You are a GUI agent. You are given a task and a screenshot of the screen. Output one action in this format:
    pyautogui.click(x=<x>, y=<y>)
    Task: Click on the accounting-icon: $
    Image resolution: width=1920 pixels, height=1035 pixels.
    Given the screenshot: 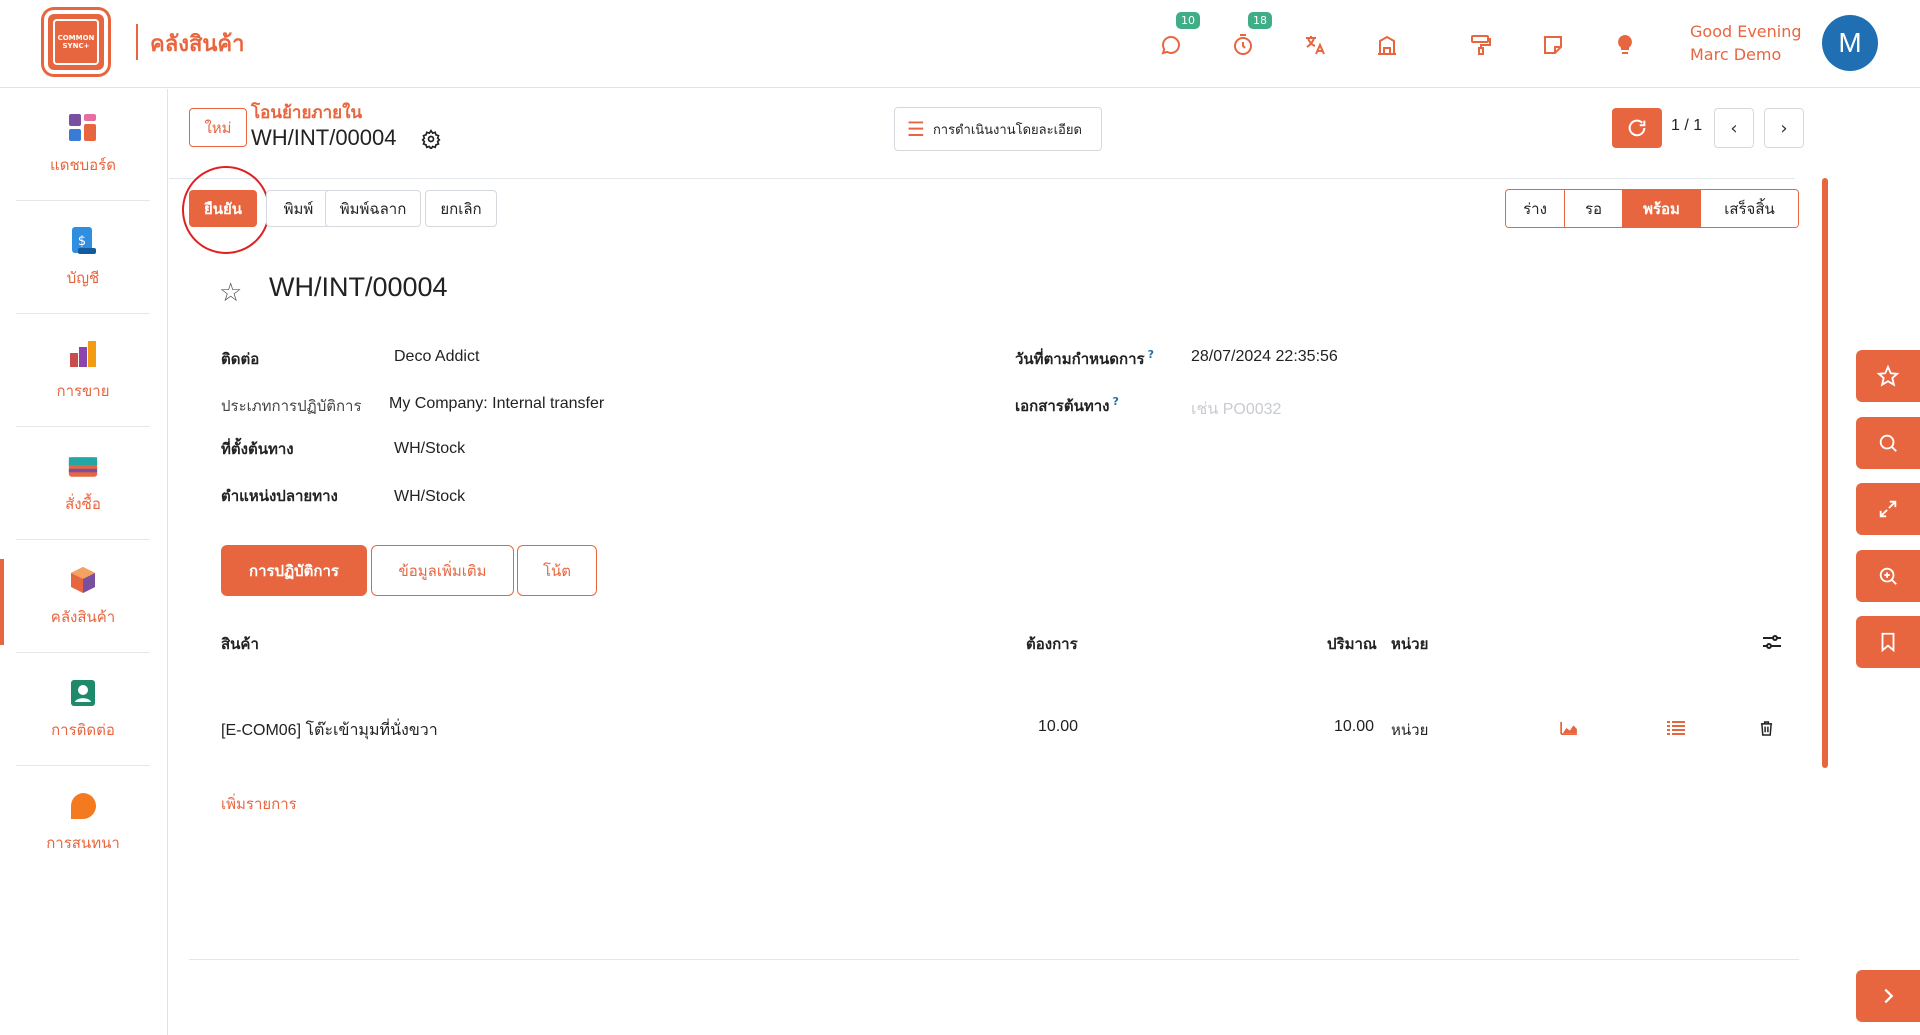 What is the action you would take?
    pyautogui.click(x=83, y=241)
    